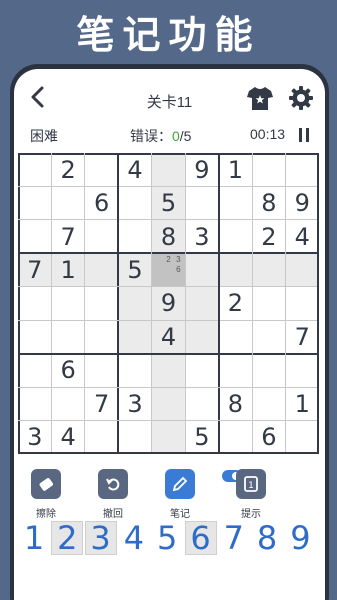 The width and height of the screenshot is (337, 600). What do you see at coordinates (67, 538) in the screenshot?
I see `numpad-key: 2` at bounding box center [67, 538].